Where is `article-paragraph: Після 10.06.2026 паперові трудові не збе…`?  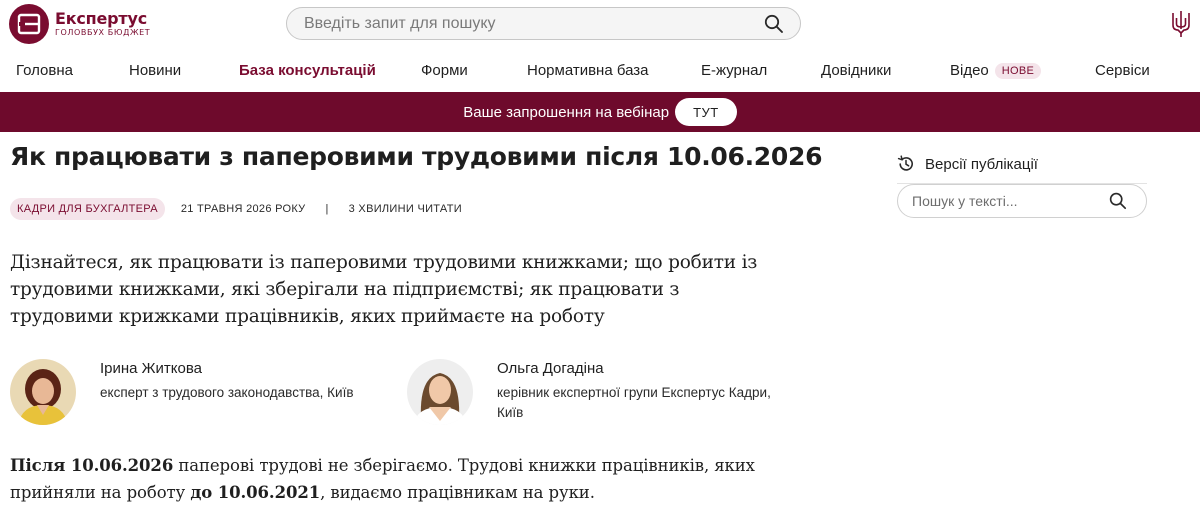 article-paragraph: Після 10.06.2026 паперові трудові не збе… is located at coordinates (400, 478).